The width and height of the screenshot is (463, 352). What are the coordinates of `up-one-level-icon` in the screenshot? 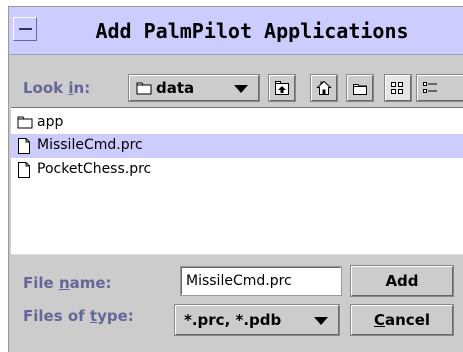 It's located at (282, 88).